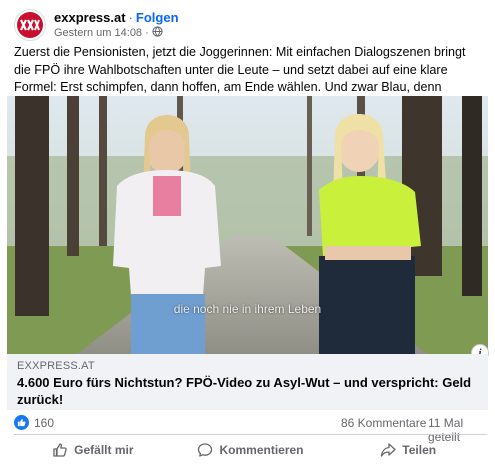 The height and width of the screenshot is (466, 495). Describe the element at coordinates (250, 429) in the screenshot. I see `reactions-bar: 160 86 Kommentare 11 Mal geteilt` at that location.